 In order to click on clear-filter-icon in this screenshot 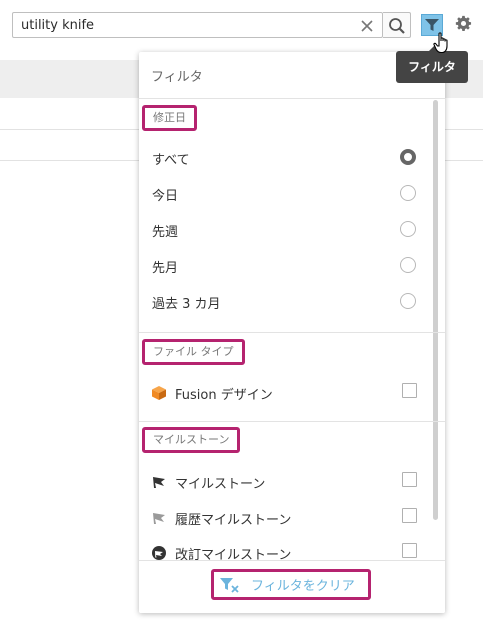, I will do `click(229, 585)`.